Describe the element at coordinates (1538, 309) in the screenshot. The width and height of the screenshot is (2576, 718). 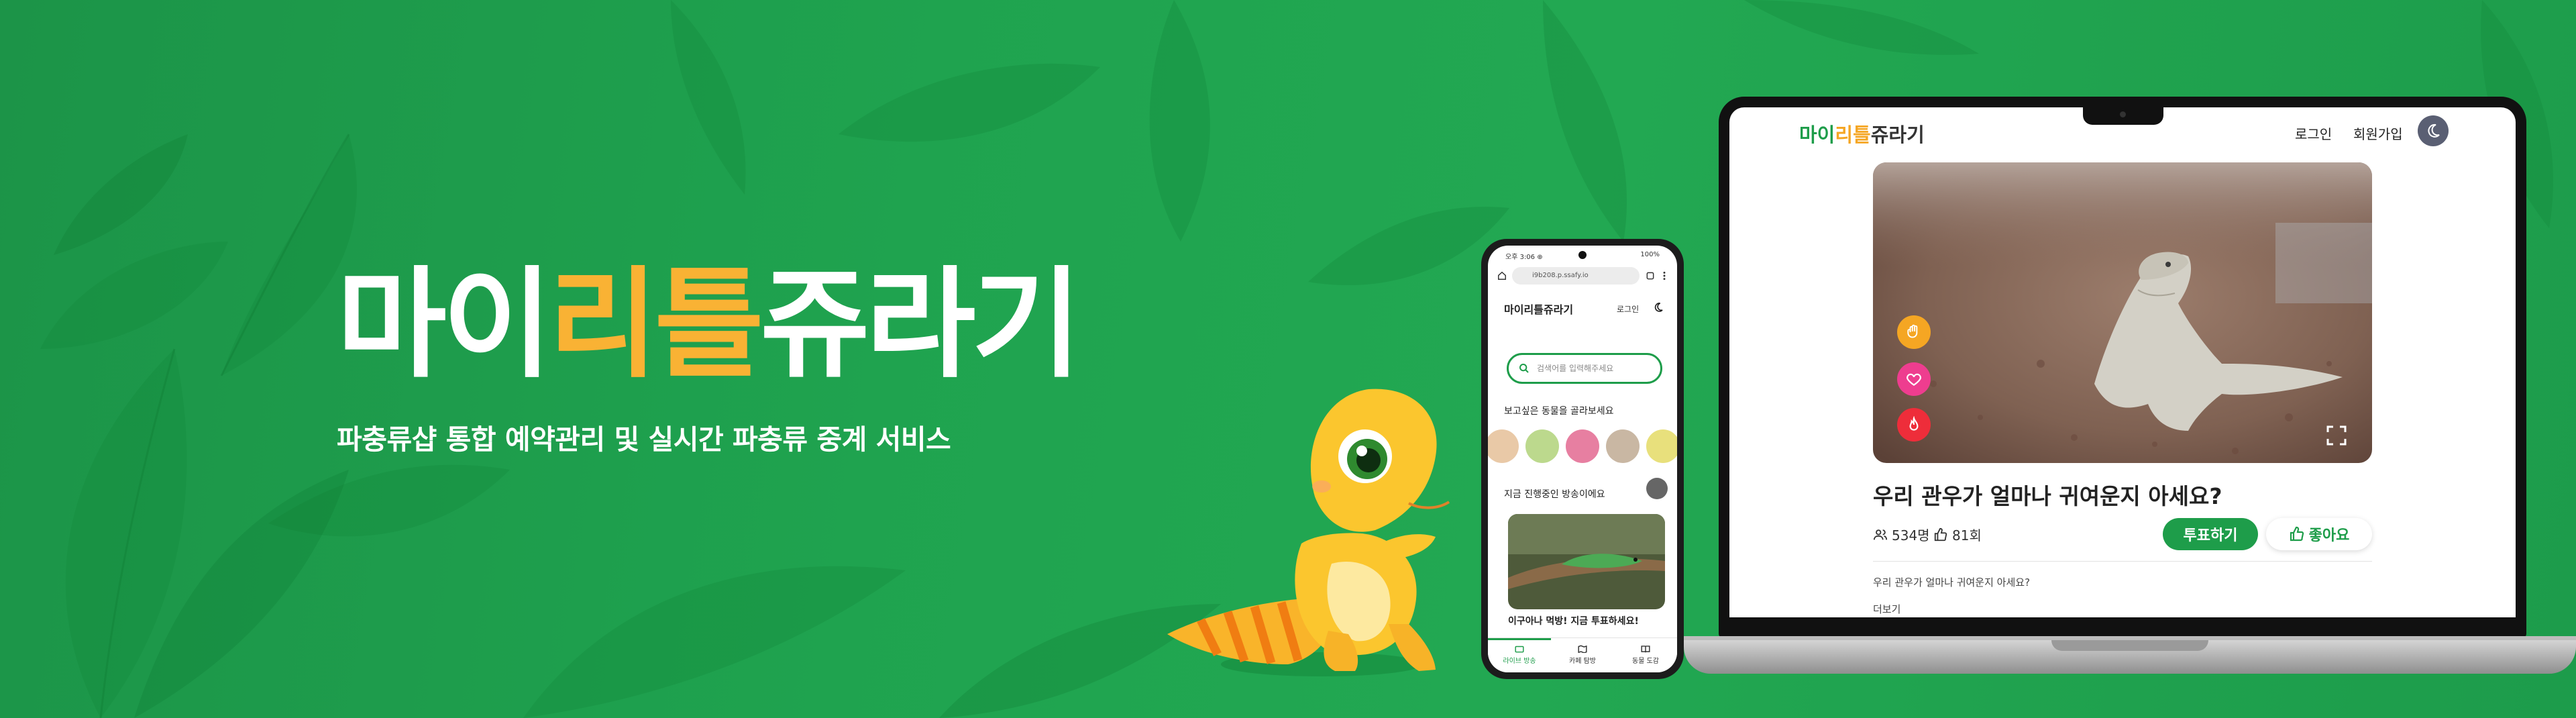
I see `phone-site-logo: 마이리틀쥬라기` at that location.